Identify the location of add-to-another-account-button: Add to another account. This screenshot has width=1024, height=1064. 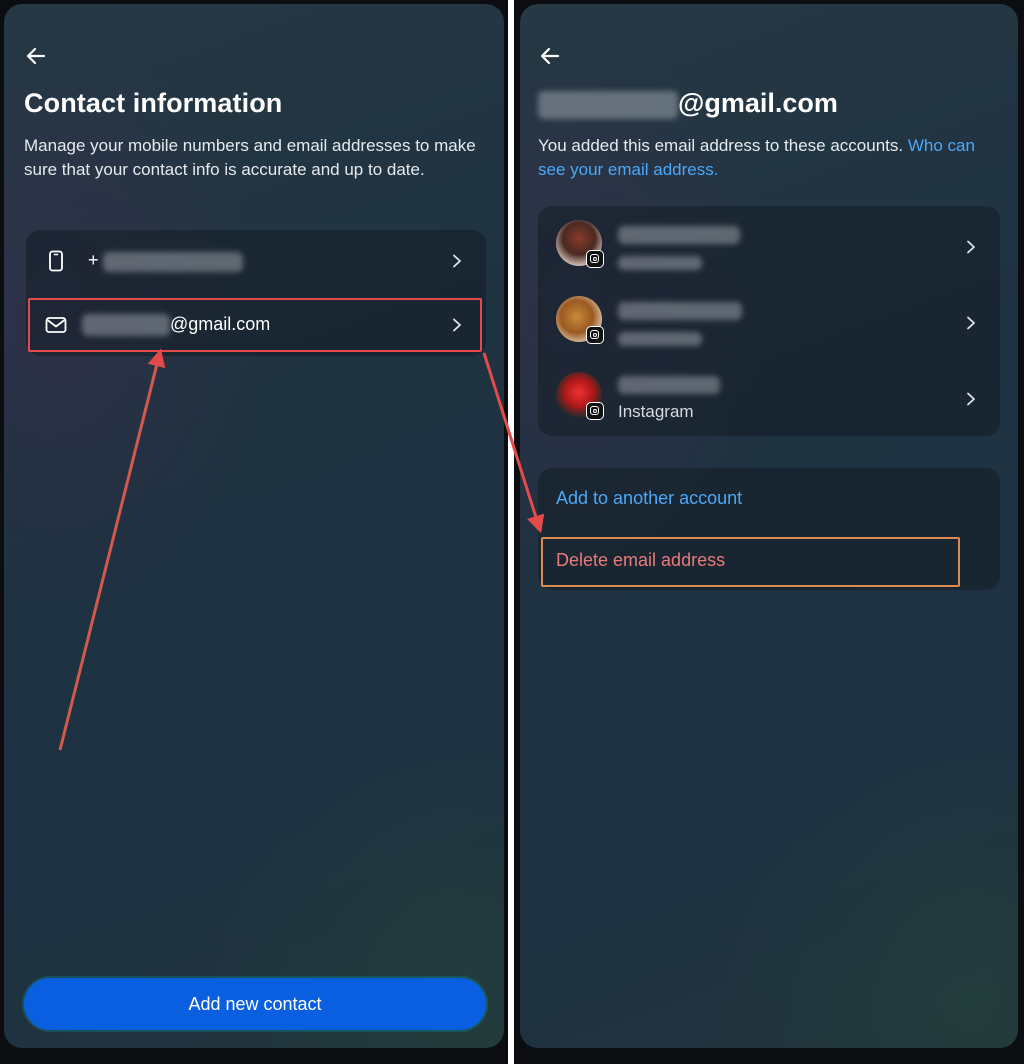
(649, 498).